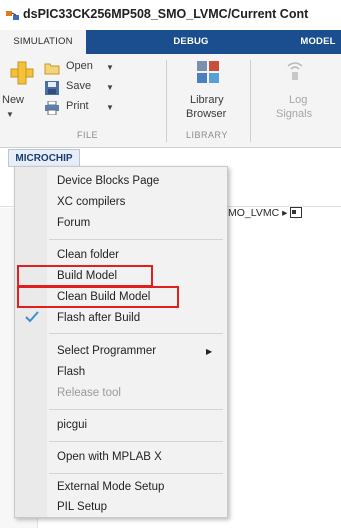  What do you see at coordinates (298, 100) in the screenshot?
I see `log-signals-label-line1: Log` at bounding box center [298, 100].